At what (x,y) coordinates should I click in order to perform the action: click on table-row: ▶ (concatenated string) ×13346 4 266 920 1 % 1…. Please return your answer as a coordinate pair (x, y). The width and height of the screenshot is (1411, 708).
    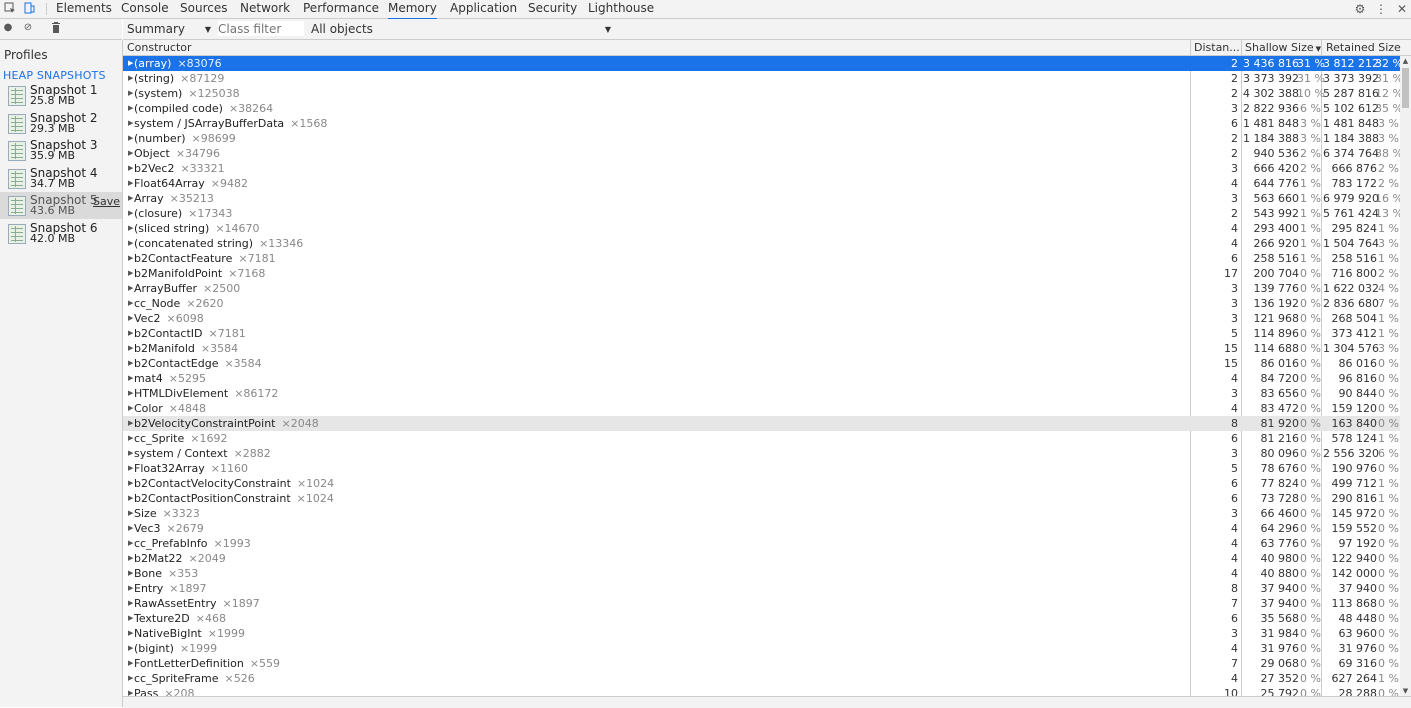
    Looking at the image, I should click on (761, 243).